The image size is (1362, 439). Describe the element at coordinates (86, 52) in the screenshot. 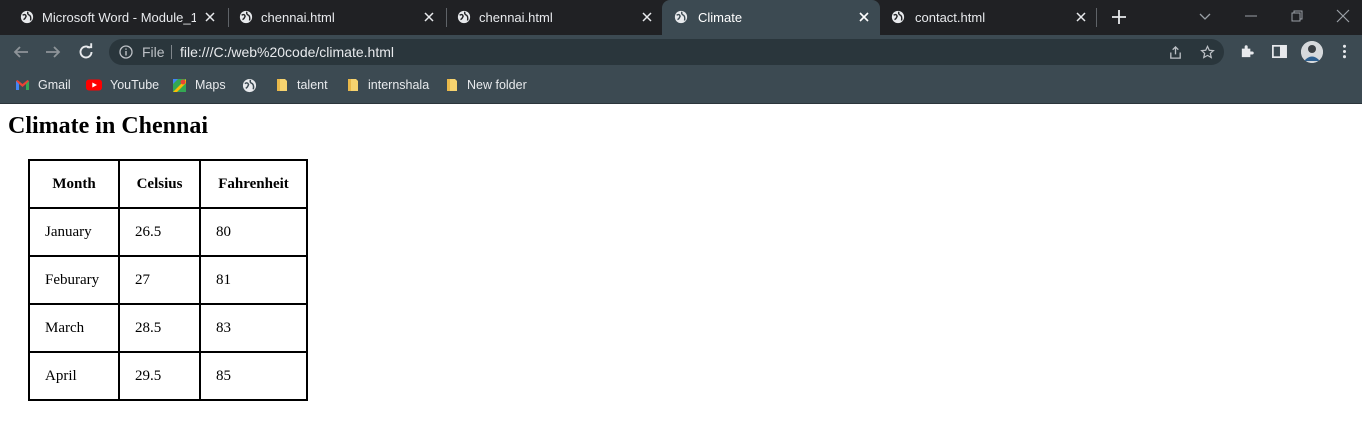

I see `reload-icon` at that location.